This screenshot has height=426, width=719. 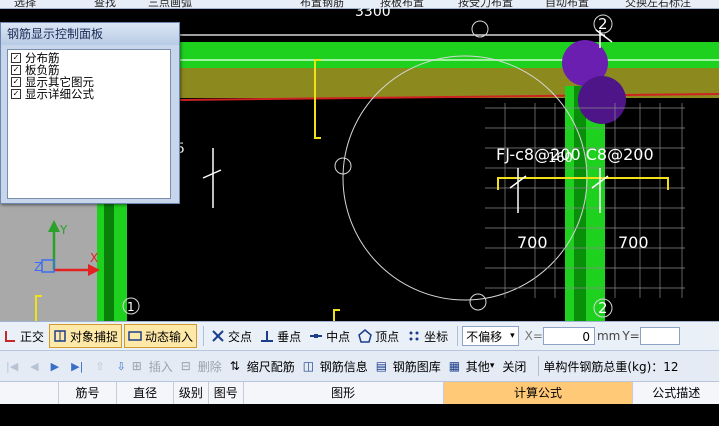 I want to click on length-label-700-right: 700, so click(x=633, y=242).